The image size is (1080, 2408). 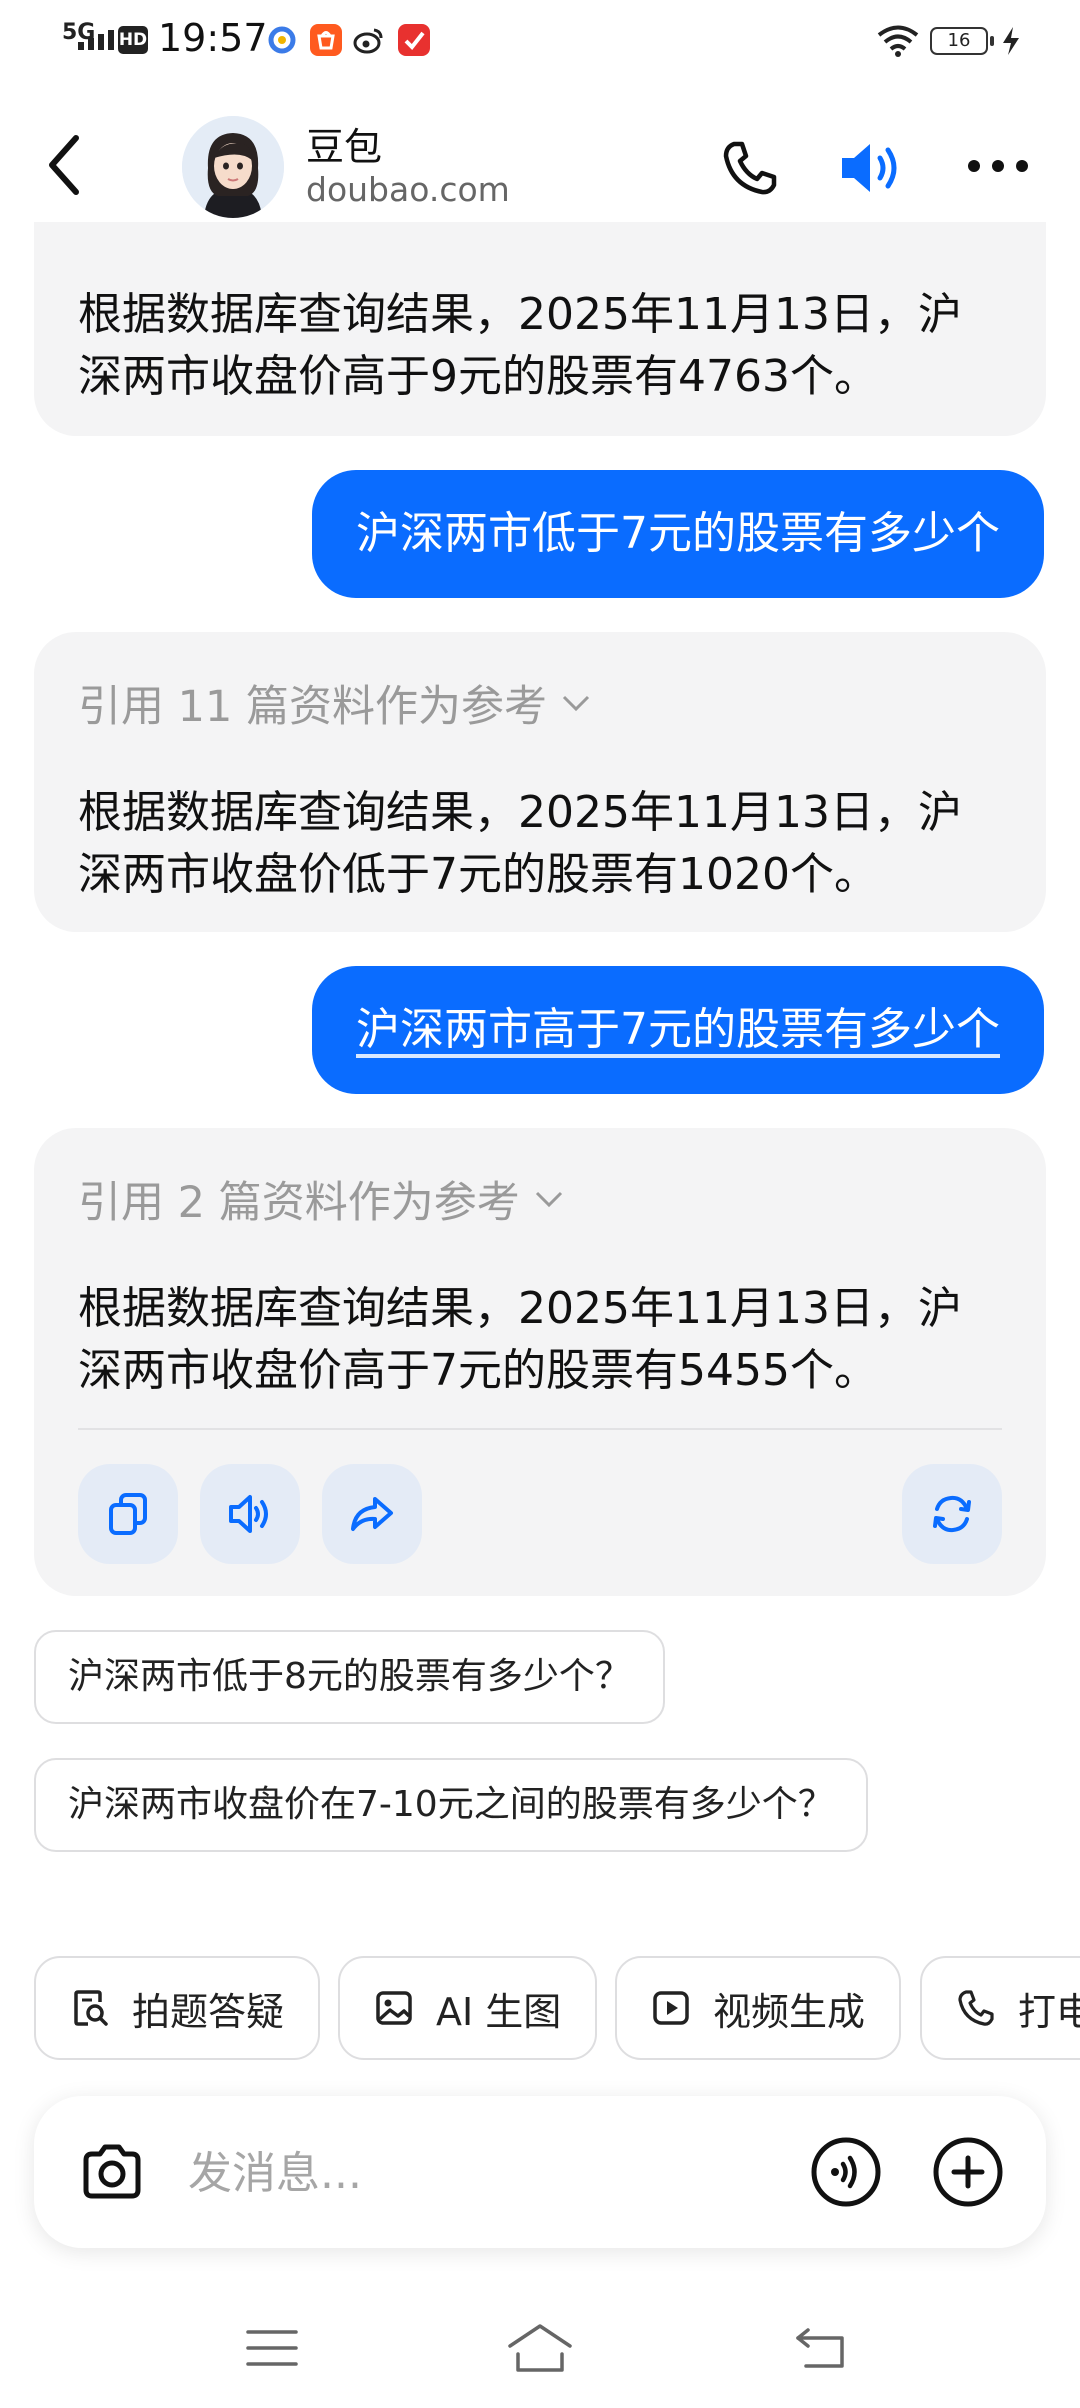 I want to click on share-icon, so click(x=372, y=1514).